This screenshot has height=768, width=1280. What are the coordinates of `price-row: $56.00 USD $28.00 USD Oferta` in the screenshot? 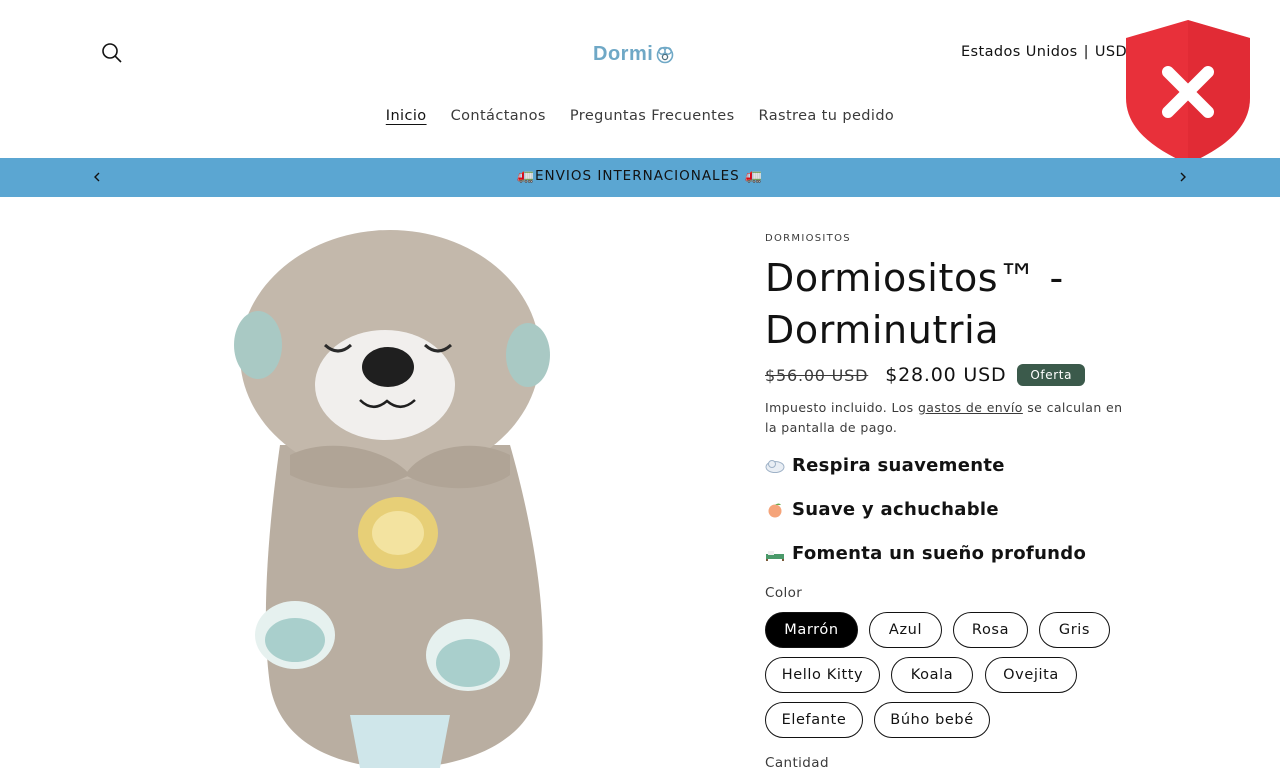 It's located at (925, 375).